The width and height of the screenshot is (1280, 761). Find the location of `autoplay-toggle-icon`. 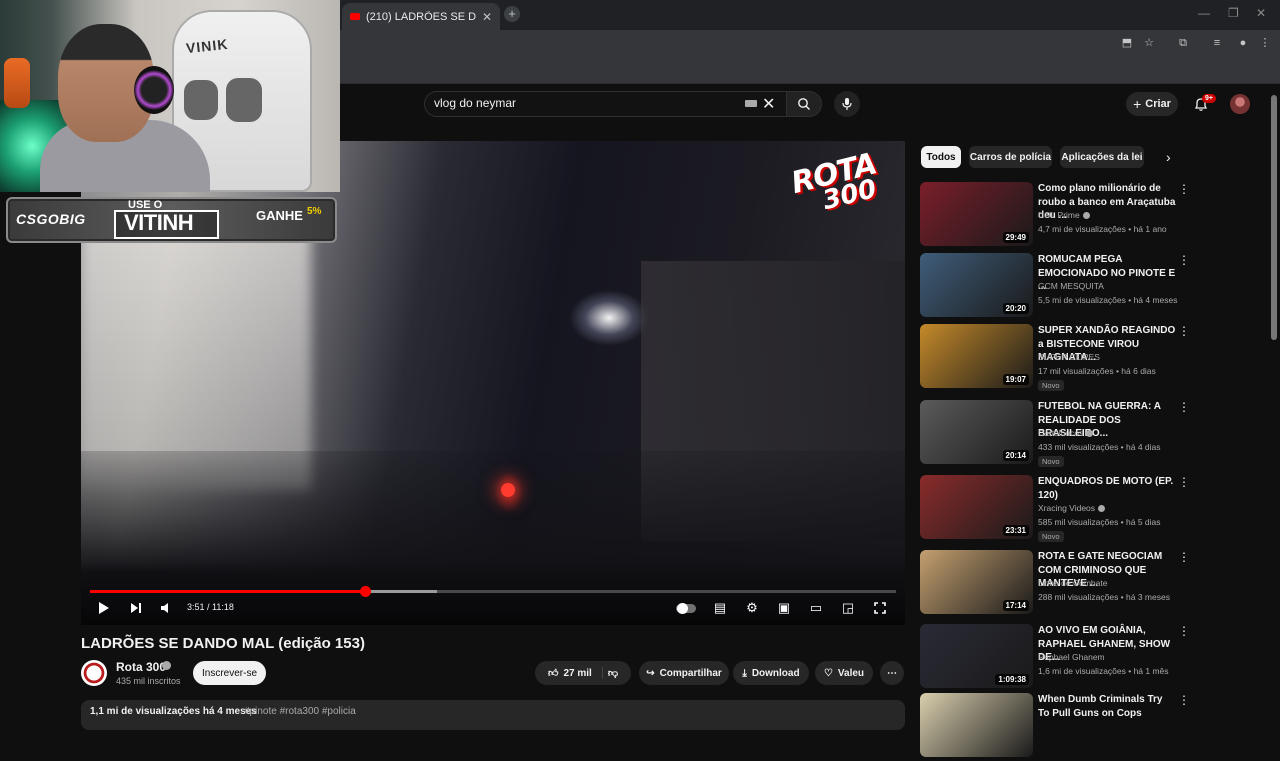

autoplay-toggle-icon is located at coordinates (686, 608).